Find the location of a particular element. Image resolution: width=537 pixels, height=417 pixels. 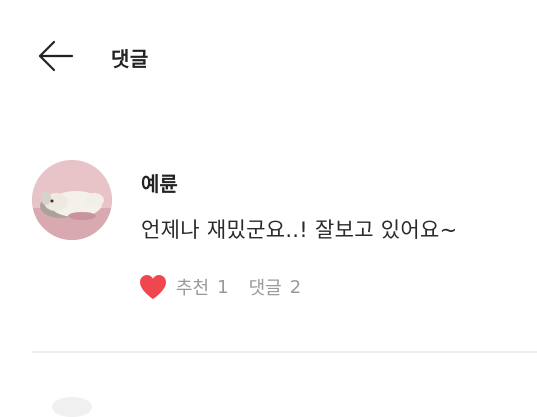

next-comment-avatar-peek is located at coordinates (72, 407).